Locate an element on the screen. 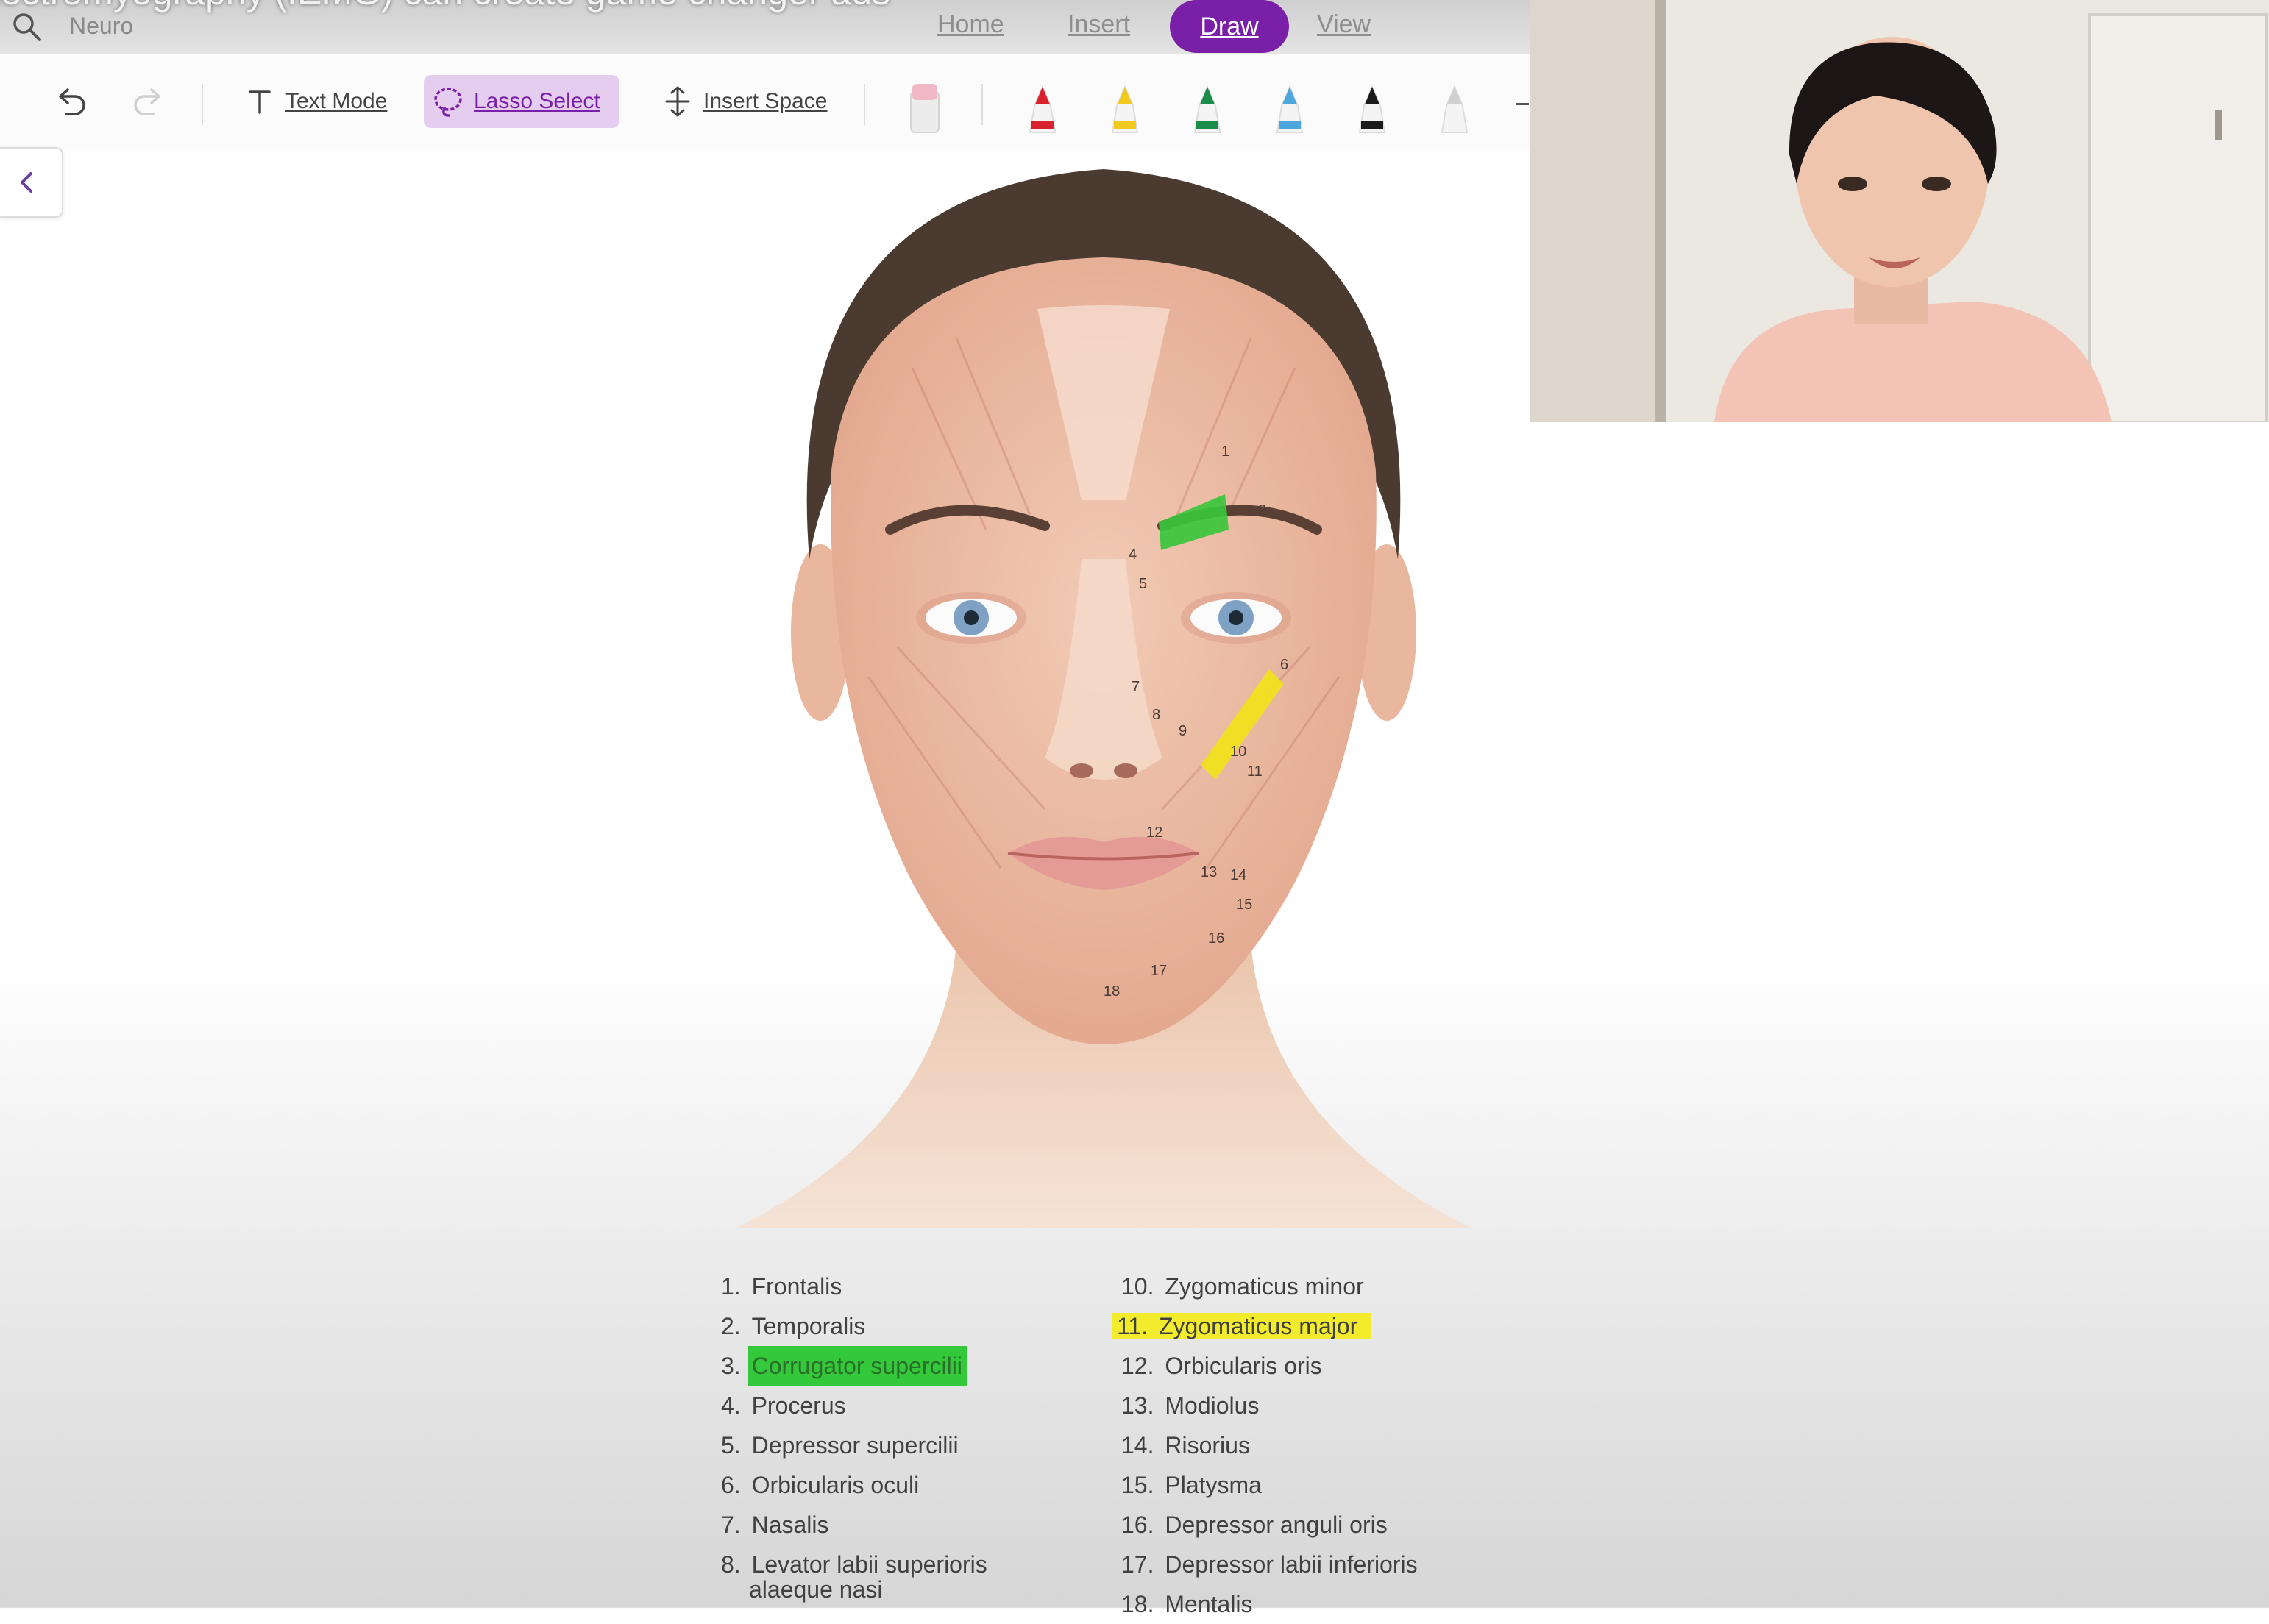 This screenshot has height=1624, width=2269. legend-item: 16. Depressor anguli oris is located at coordinates (1255, 1524).